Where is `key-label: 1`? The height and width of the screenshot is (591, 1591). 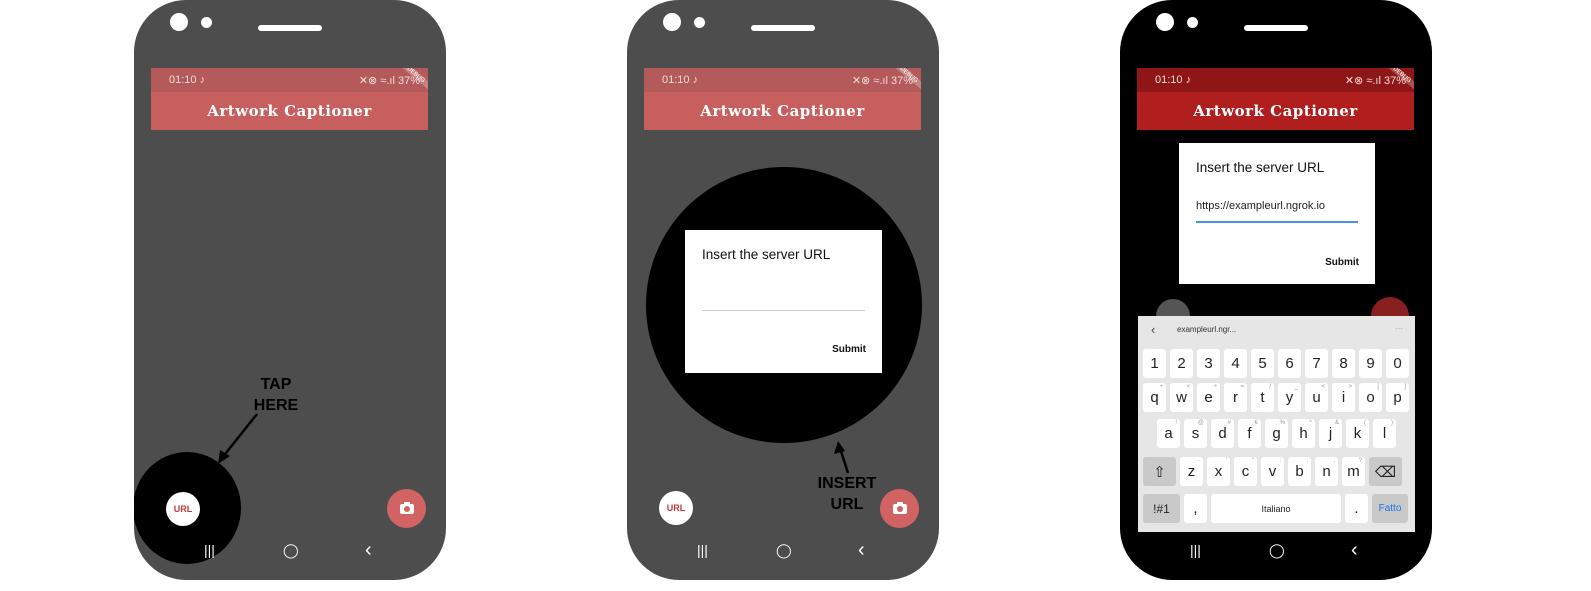
key-label: 1 is located at coordinates (1154, 363).